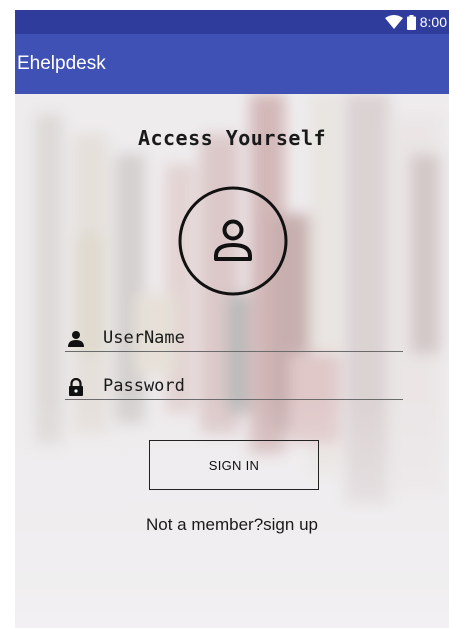 This screenshot has height=628, width=449. Describe the element at coordinates (251, 338) in the screenshot. I see `username-input` at that location.